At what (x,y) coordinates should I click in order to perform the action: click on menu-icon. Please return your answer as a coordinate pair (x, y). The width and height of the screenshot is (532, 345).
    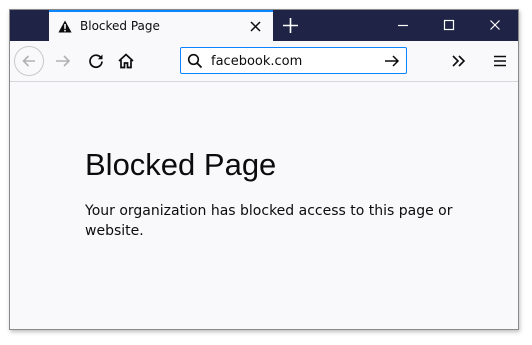
    Looking at the image, I should click on (500, 61).